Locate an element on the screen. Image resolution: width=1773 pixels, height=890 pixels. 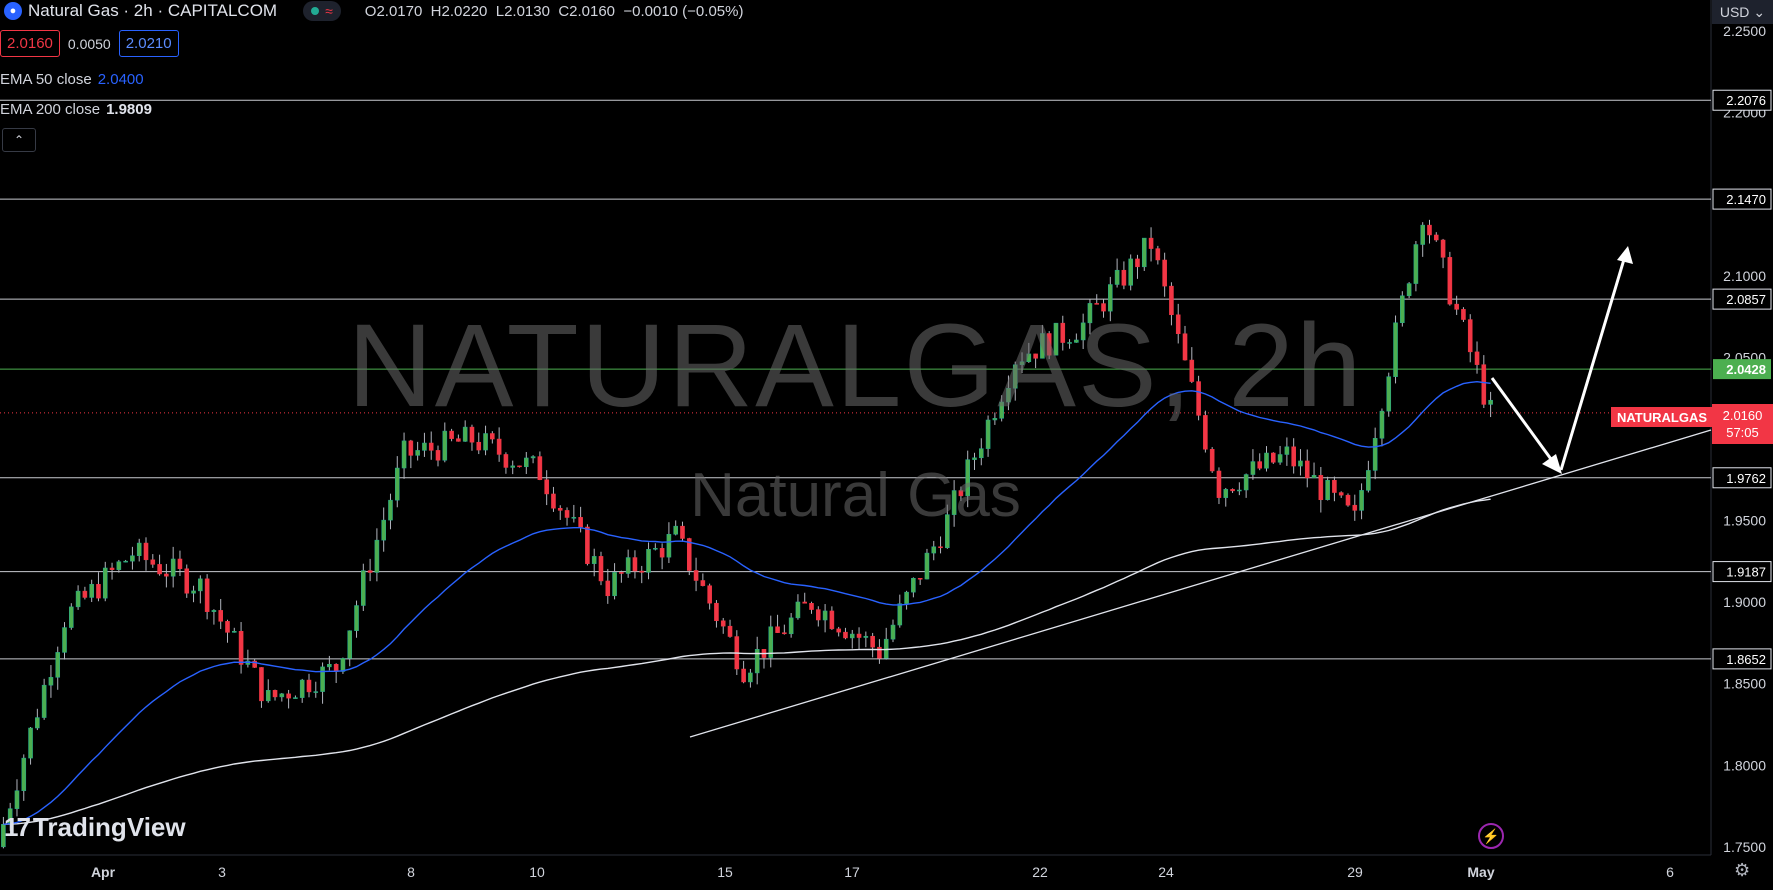
level-price-label: 2.0428 is located at coordinates (1746, 369).